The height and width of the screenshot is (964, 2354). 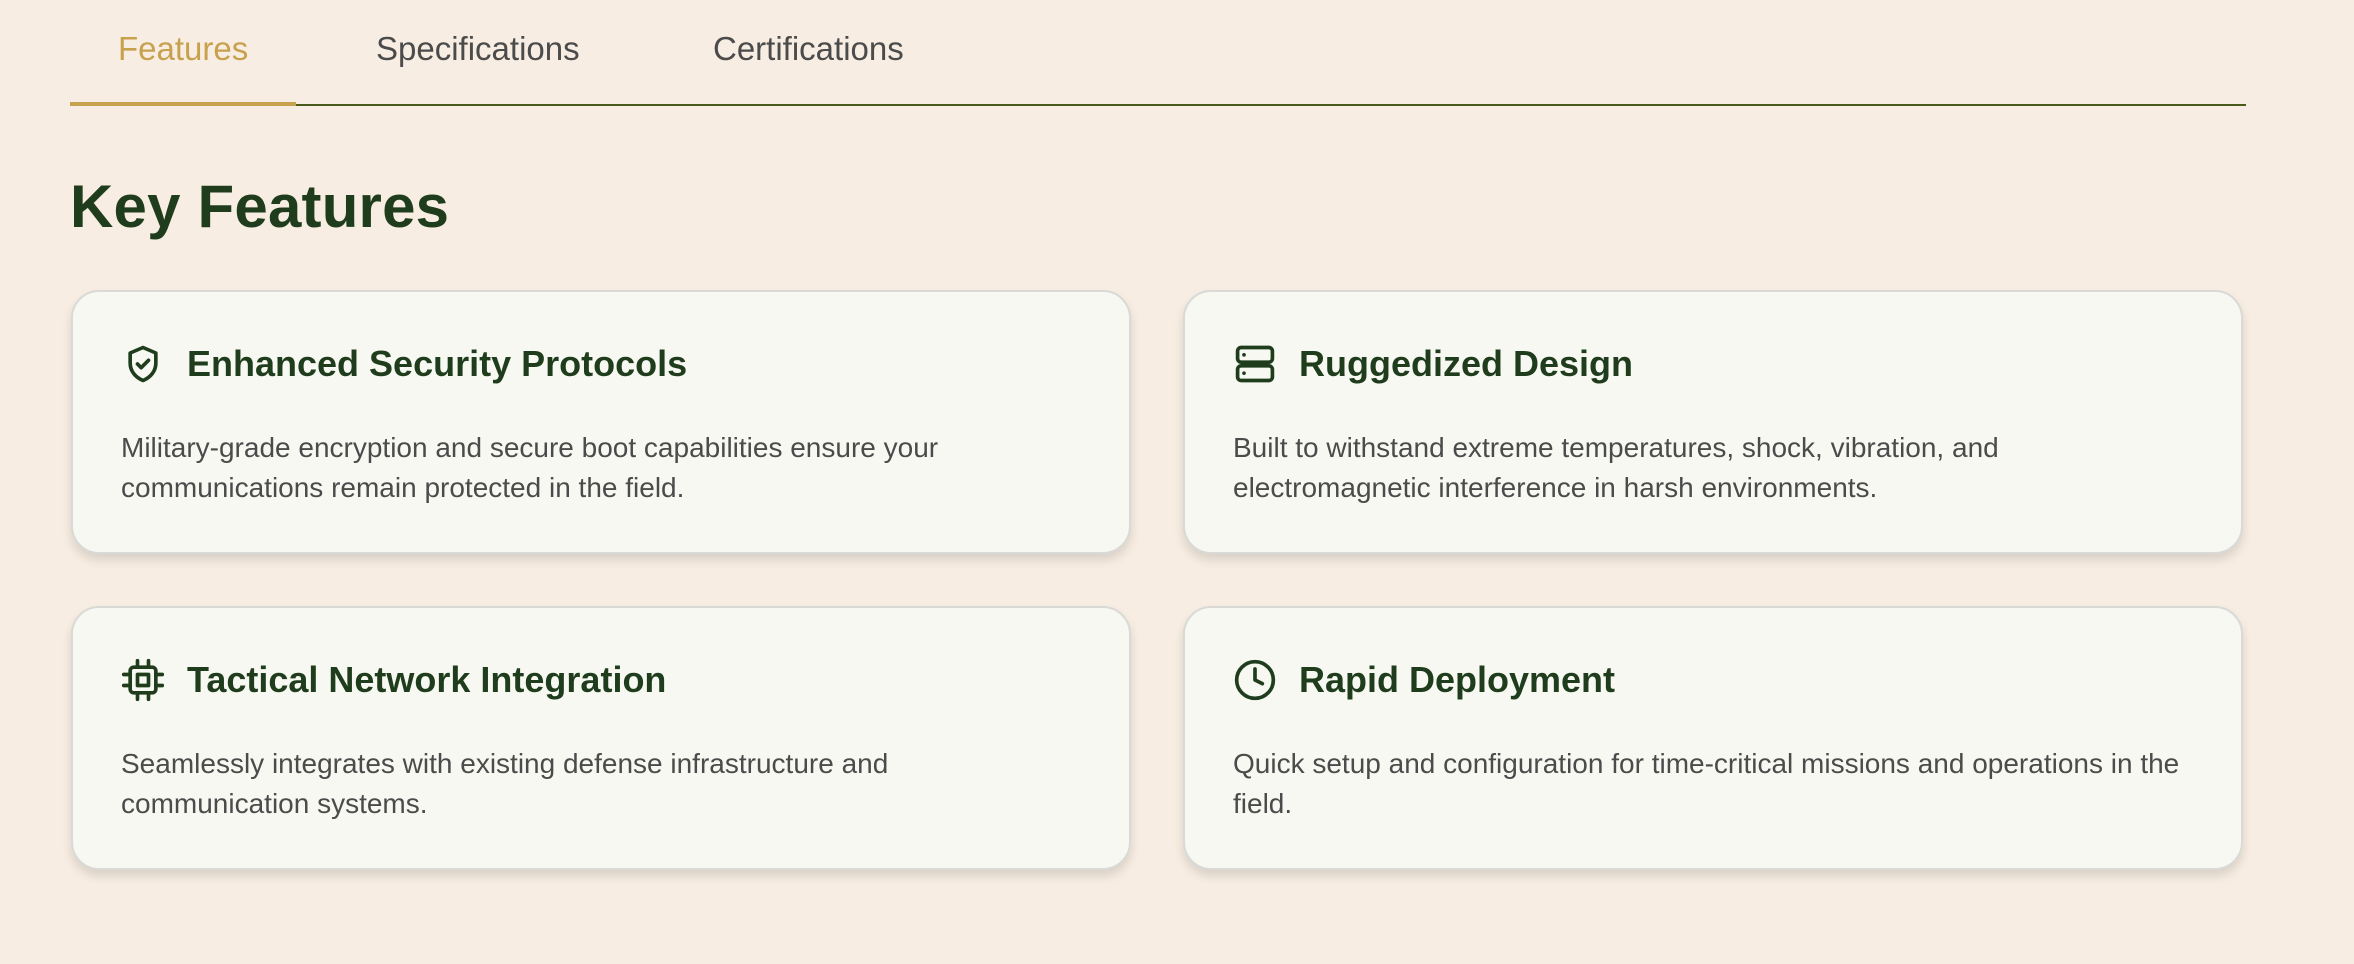 I want to click on card-title: Ruggedized Design, so click(x=1466, y=363).